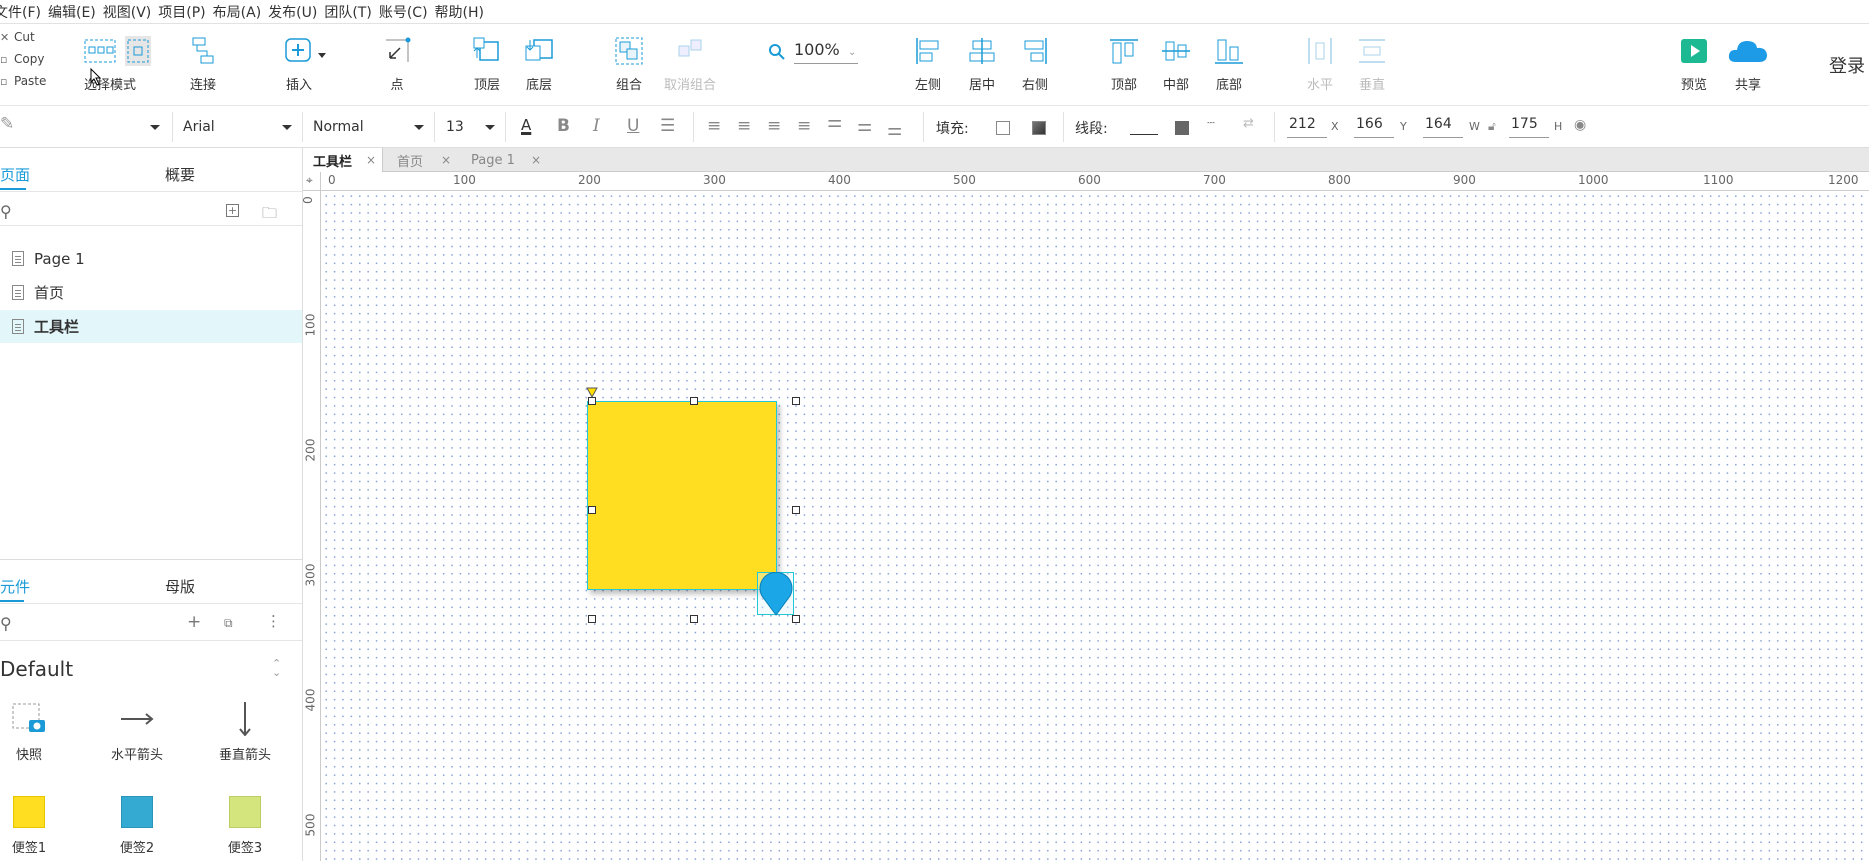 The image size is (1869, 861). Describe the element at coordinates (1248, 123) in the screenshot. I see `arrow-style-icon: ⇄` at that location.